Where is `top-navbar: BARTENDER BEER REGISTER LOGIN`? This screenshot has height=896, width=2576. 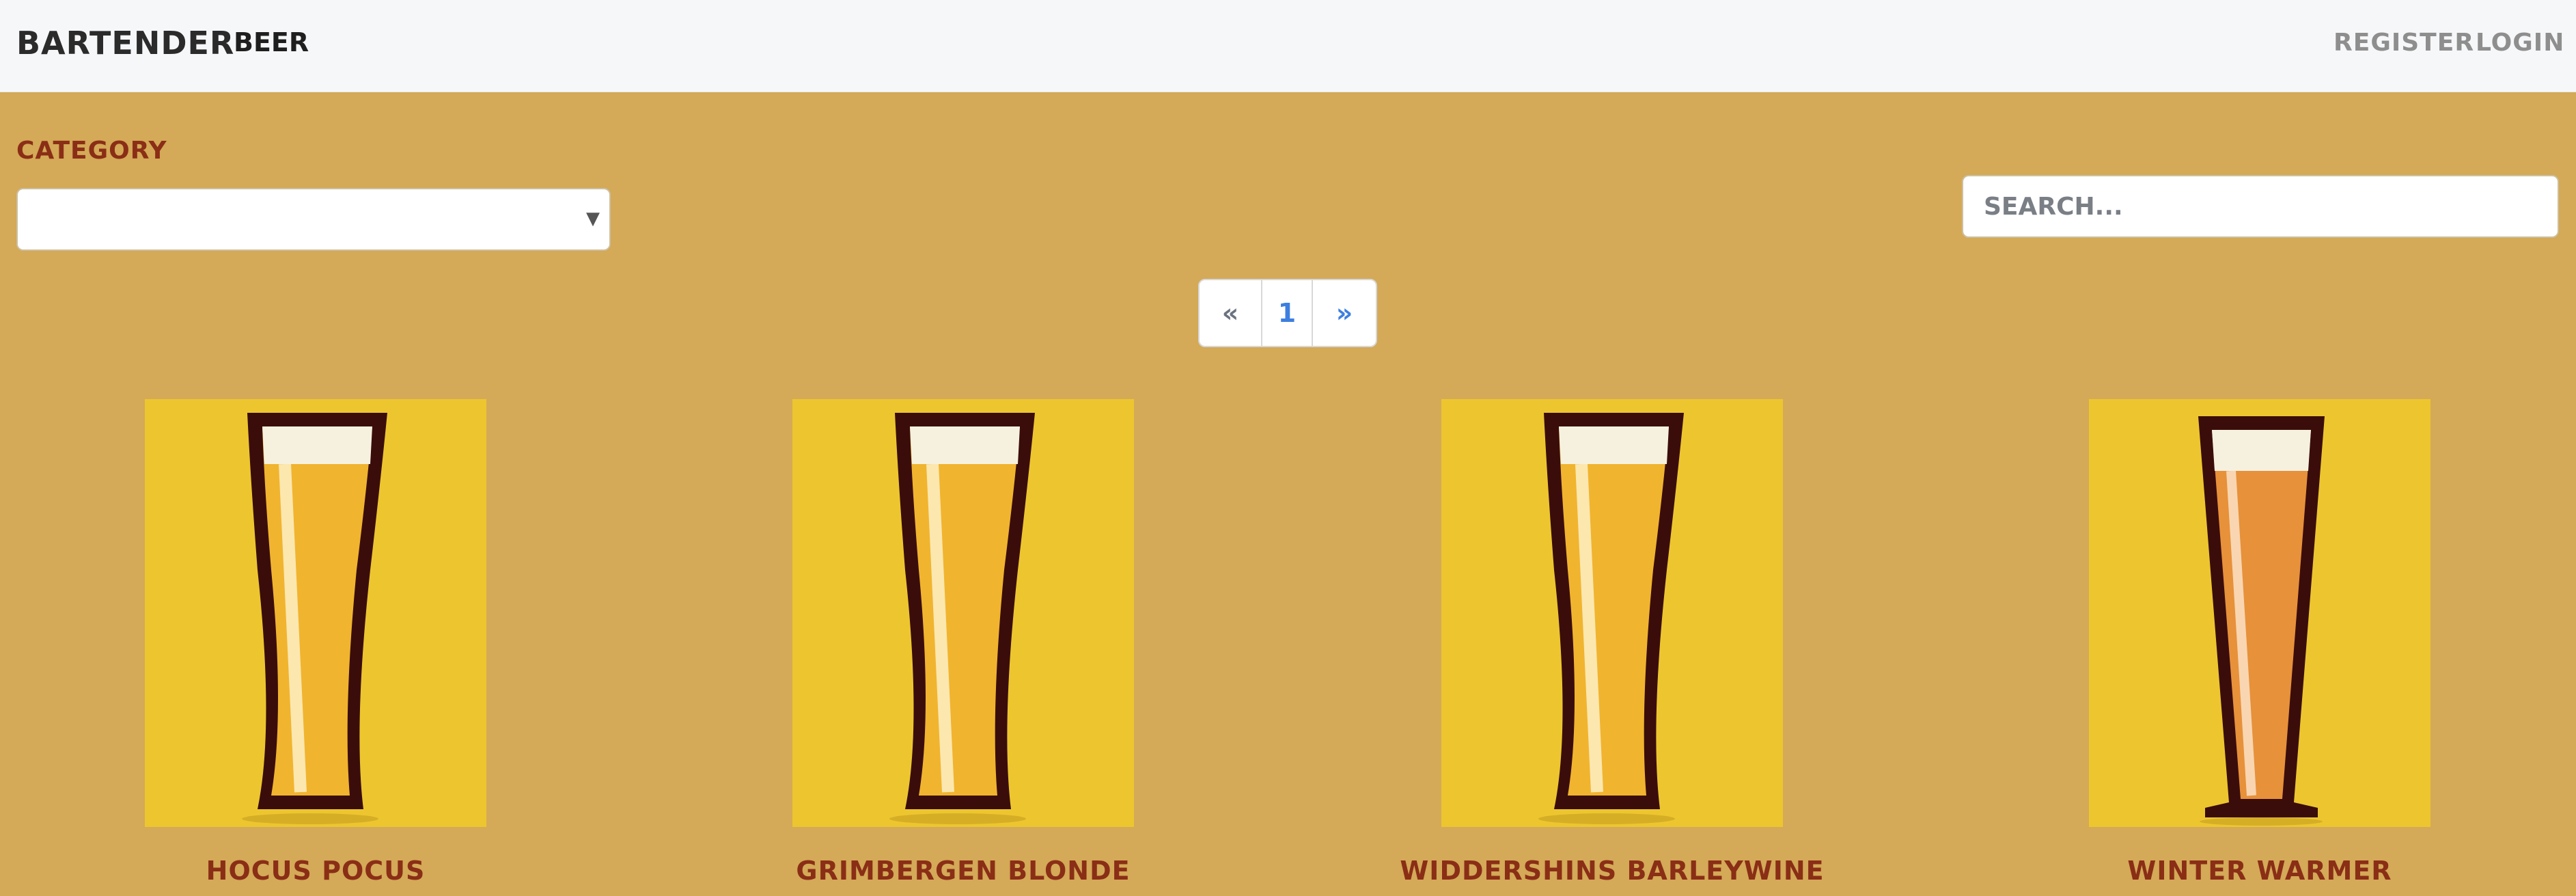
top-navbar: BARTENDER BEER REGISTER LOGIN is located at coordinates (1288, 46).